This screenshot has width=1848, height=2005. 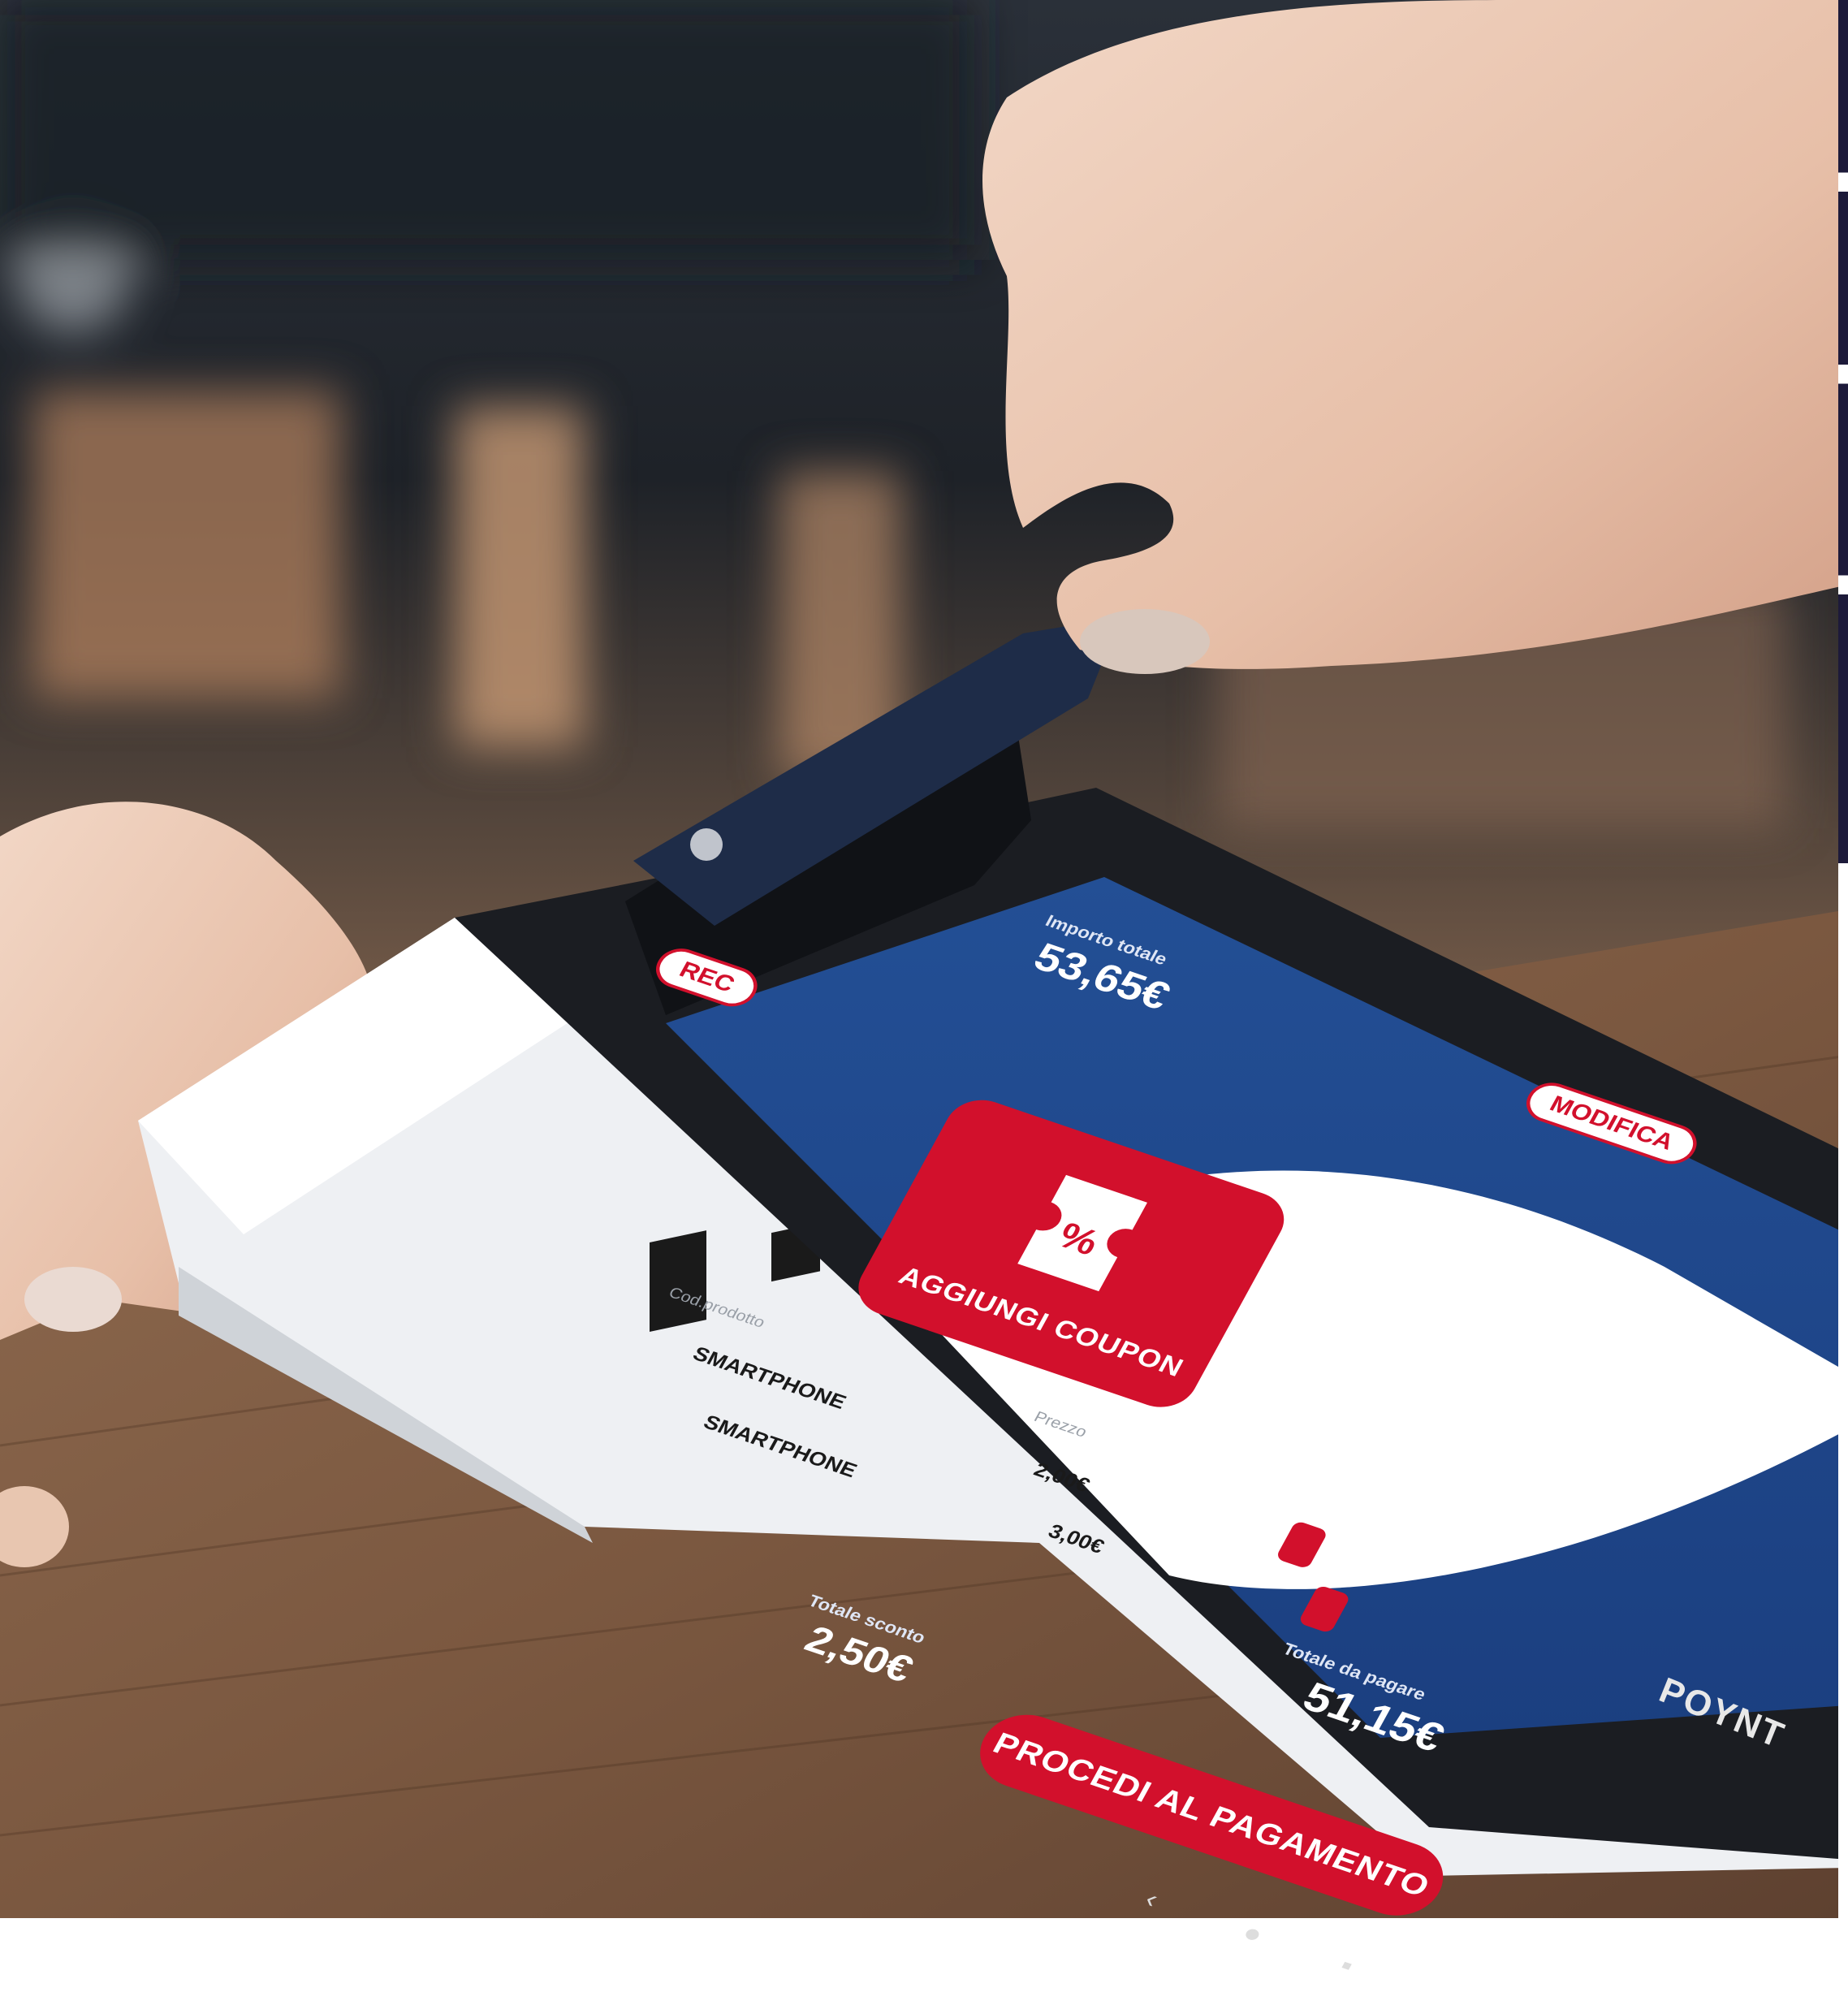 What do you see at coordinates (707, 977) in the screenshot?
I see `rec-badge: REC` at bounding box center [707, 977].